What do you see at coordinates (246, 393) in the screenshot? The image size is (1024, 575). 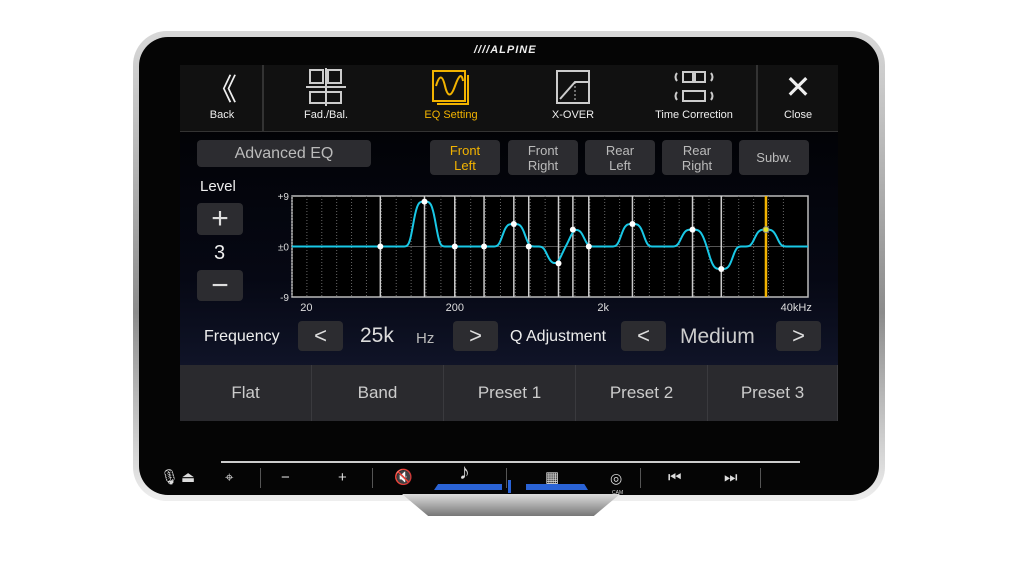 I see `preset-button: Flat` at bounding box center [246, 393].